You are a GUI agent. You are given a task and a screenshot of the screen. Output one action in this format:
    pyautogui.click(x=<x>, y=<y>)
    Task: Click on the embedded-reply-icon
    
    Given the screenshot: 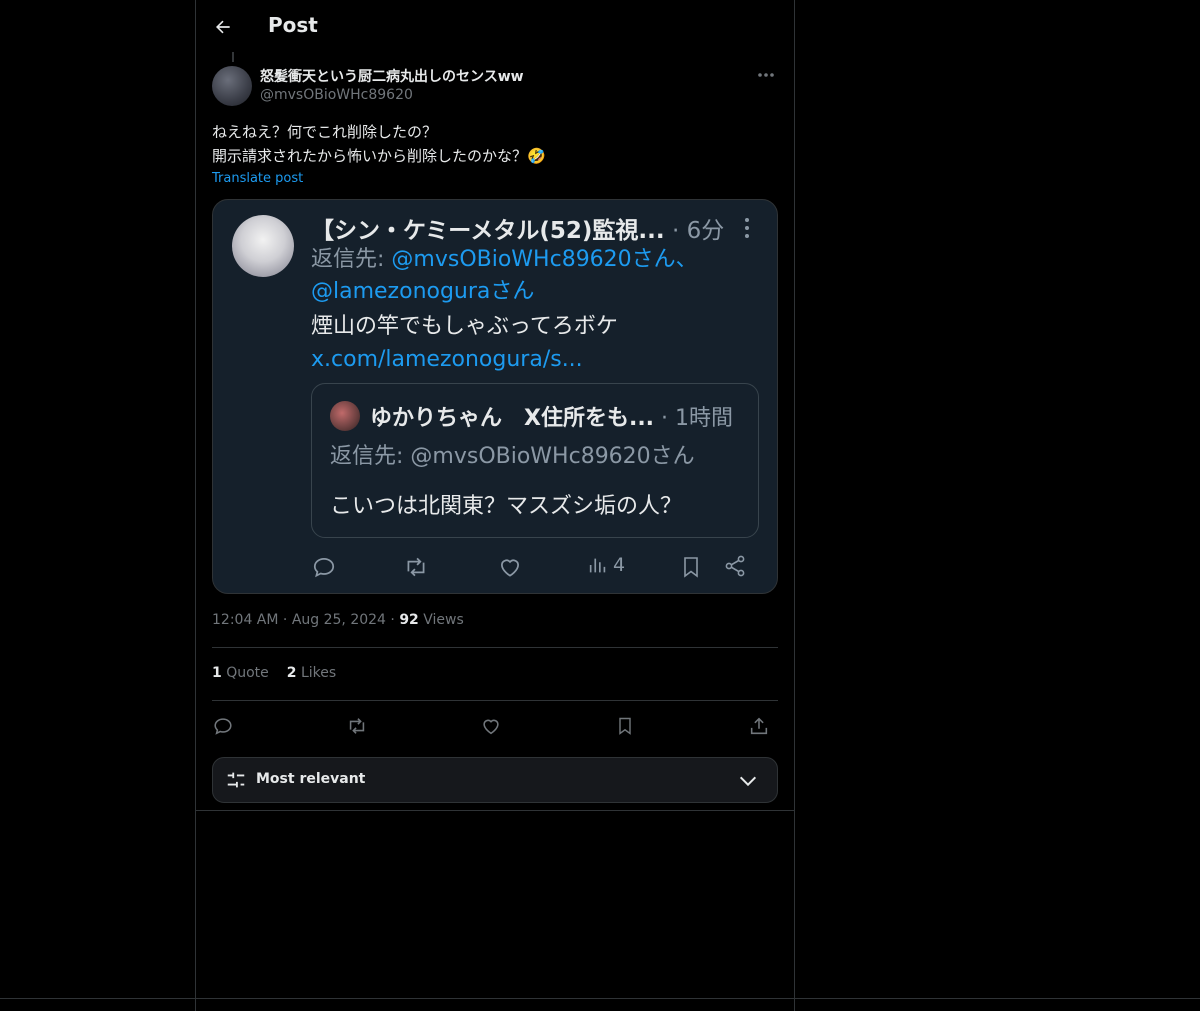 What is the action you would take?
    pyautogui.click(x=324, y=567)
    